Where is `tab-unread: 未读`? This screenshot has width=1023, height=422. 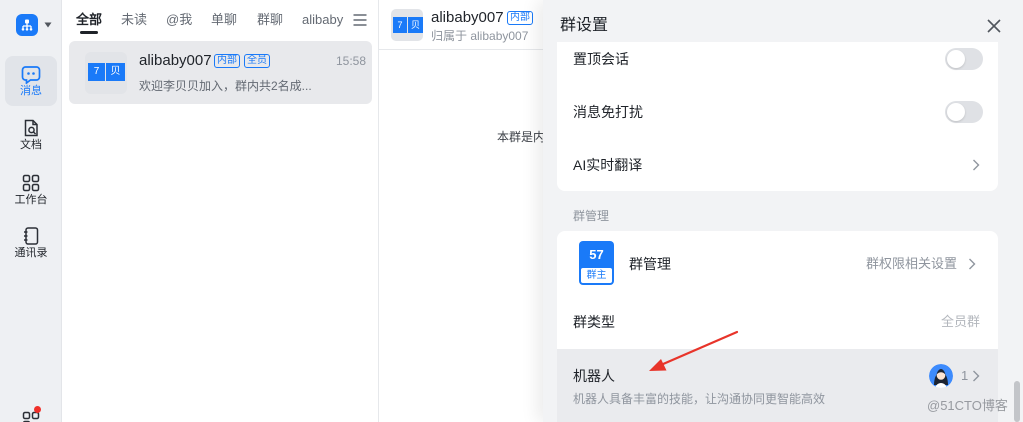
tab-unread: 未读 is located at coordinates (134, 20).